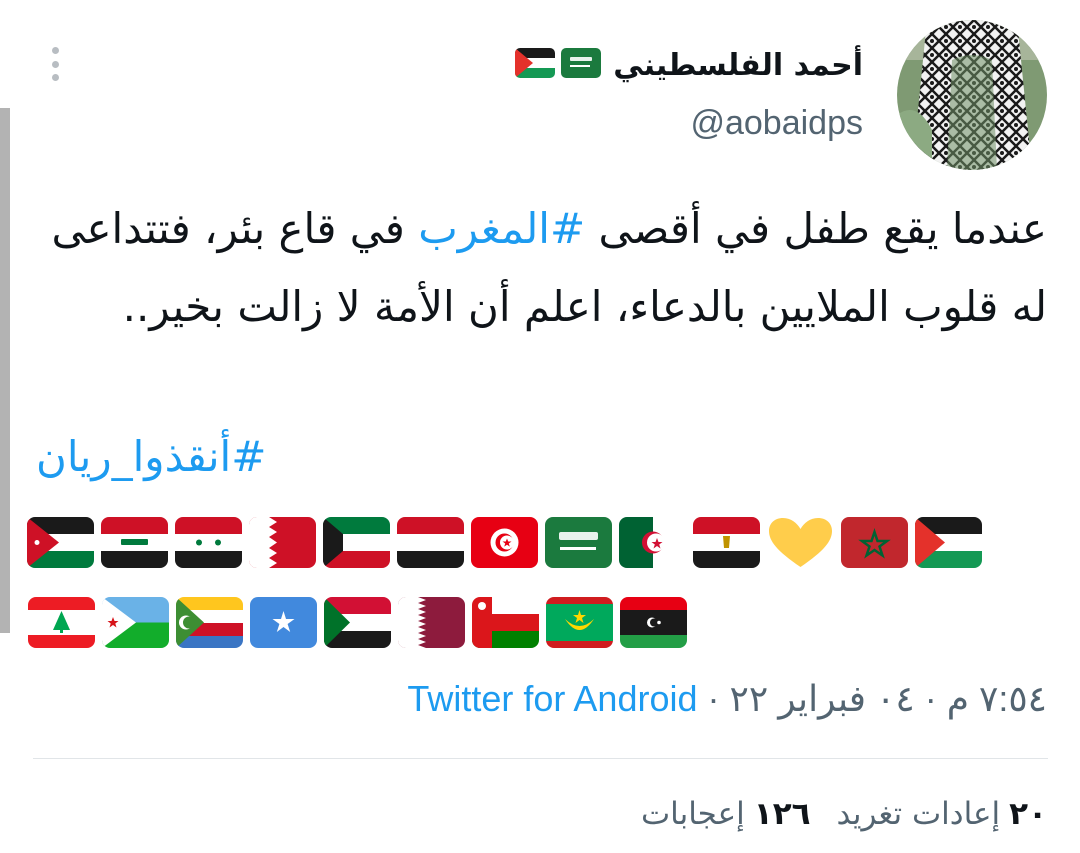 The image size is (1080, 853). I want to click on likes-stat: ١٢٦ إعجابات, so click(726, 814).